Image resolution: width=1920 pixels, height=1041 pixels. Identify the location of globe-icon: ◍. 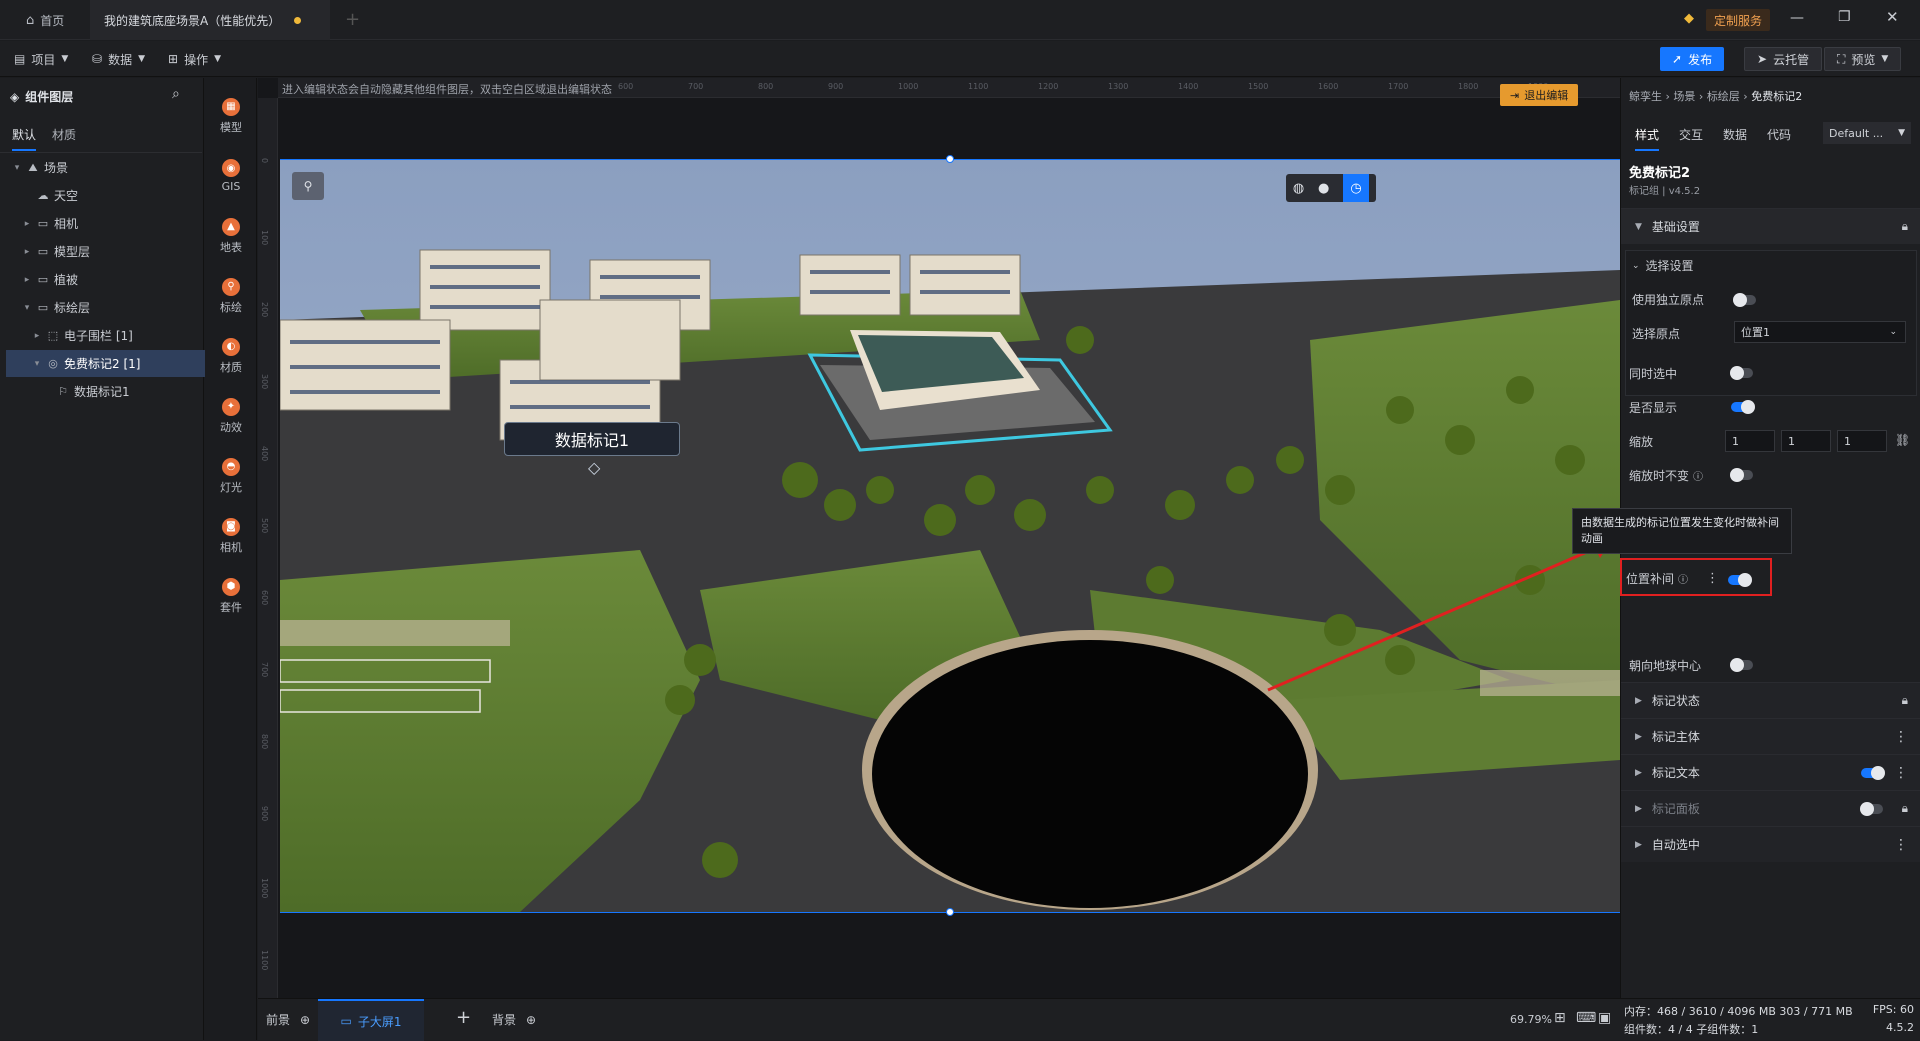
(1298, 188).